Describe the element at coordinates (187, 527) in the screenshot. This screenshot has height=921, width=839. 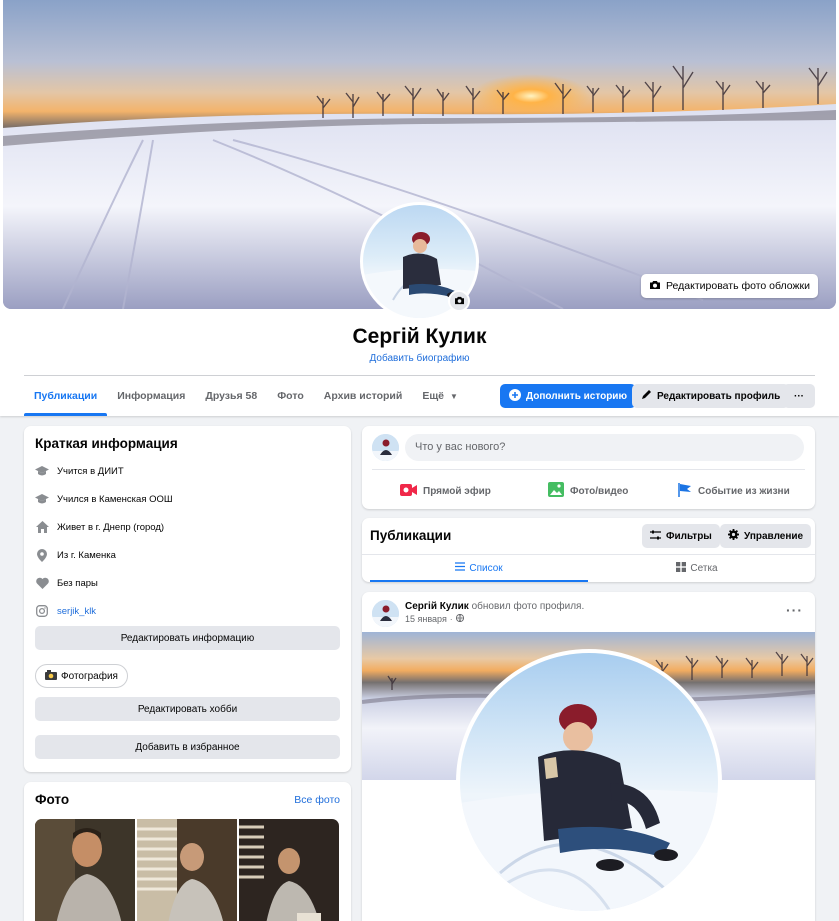
I see `intro-item-lives: Живет в г. Днепр (город)` at that location.